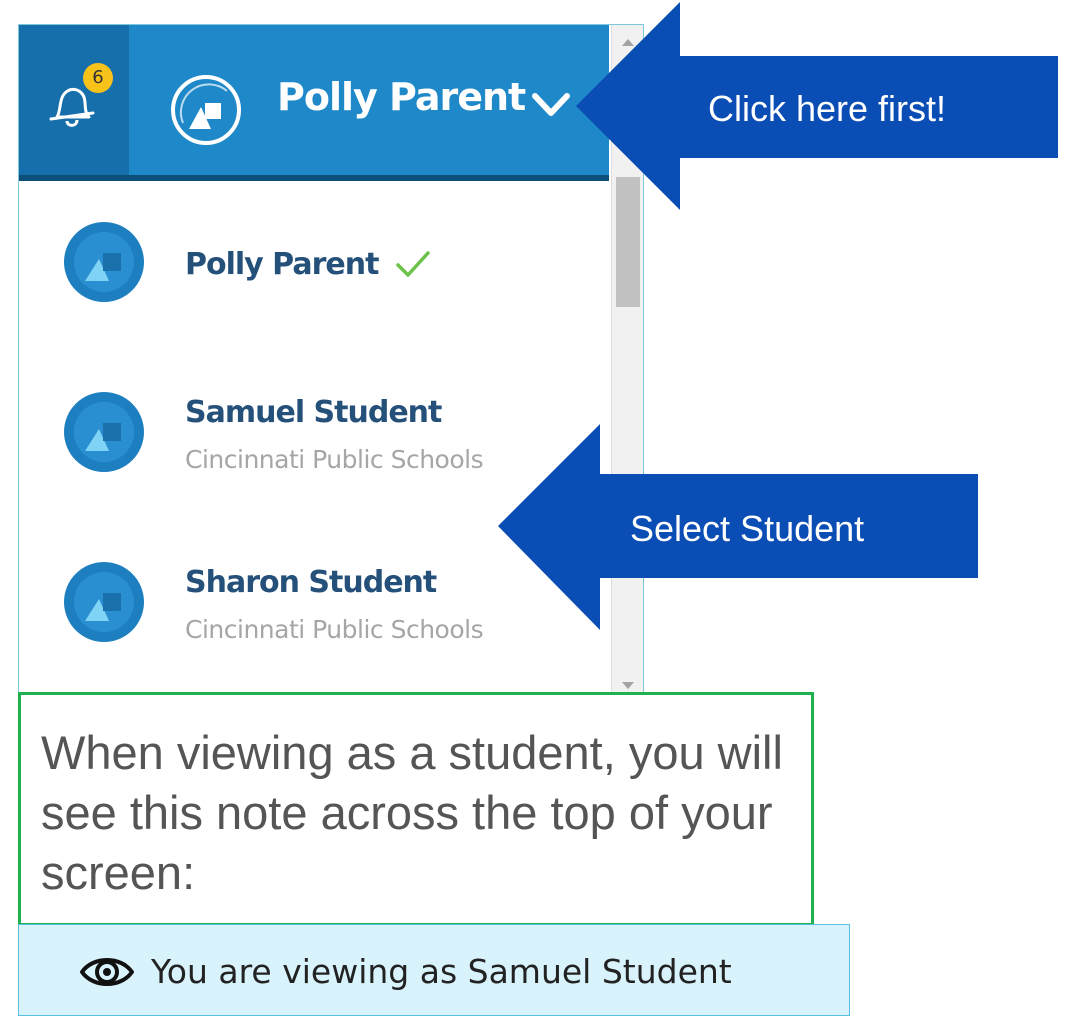 The width and height of the screenshot is (1066, 1028). Describe the element at coordinates (74, 100) in the screenshot. I see `notifications-button: 6` at that location.